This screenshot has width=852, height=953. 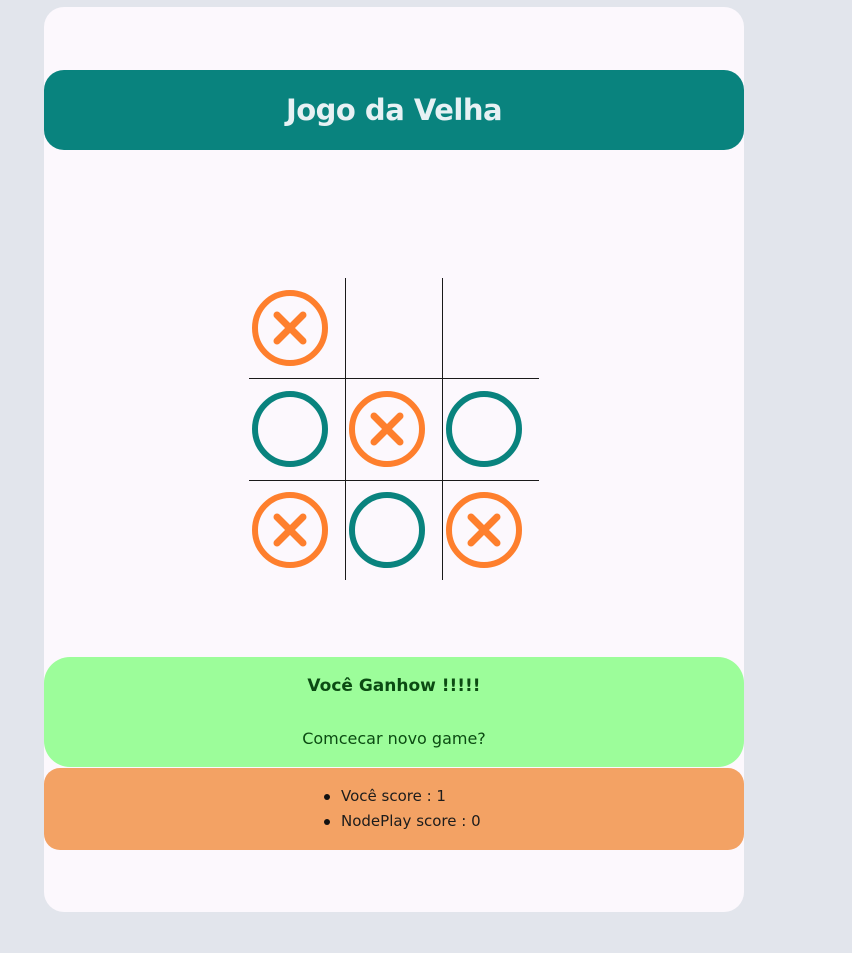 I want to click on page-title: Jogo da Velha, so click(x=394, y=110).